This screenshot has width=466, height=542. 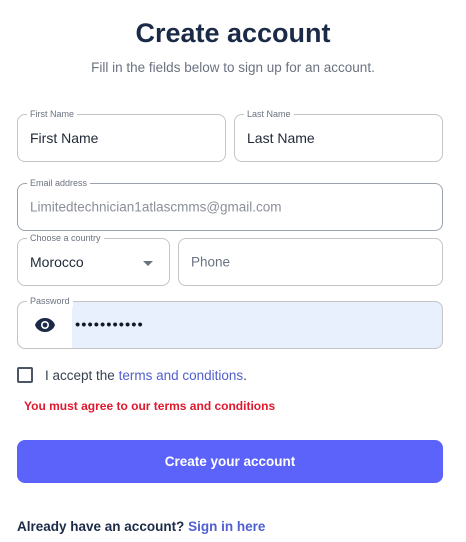 What do you see at coordinates (181, 375) in the screenshot?
I see `terms-link: terms and conditions` at bounding box center [181, 375].